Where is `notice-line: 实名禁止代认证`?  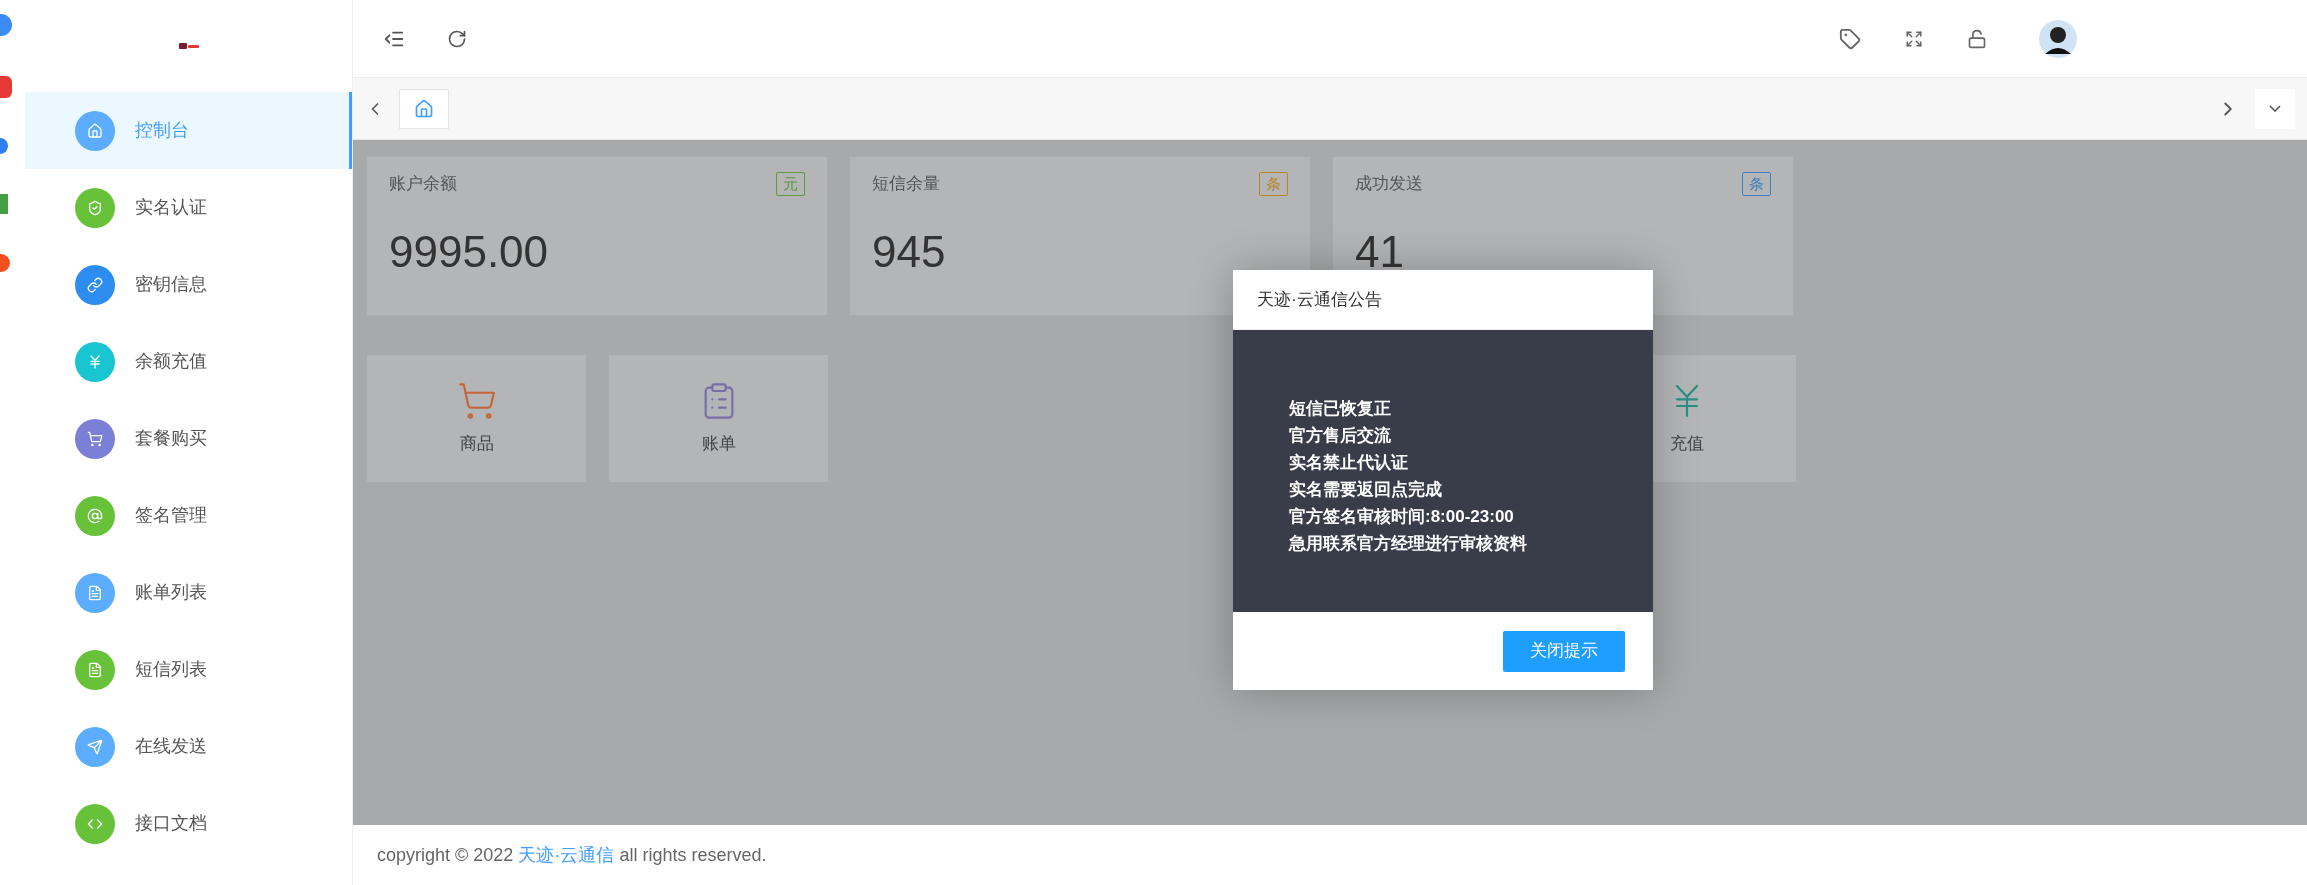 notice-line: 实名禁止代认证 is located at coordinates (1349, 463).